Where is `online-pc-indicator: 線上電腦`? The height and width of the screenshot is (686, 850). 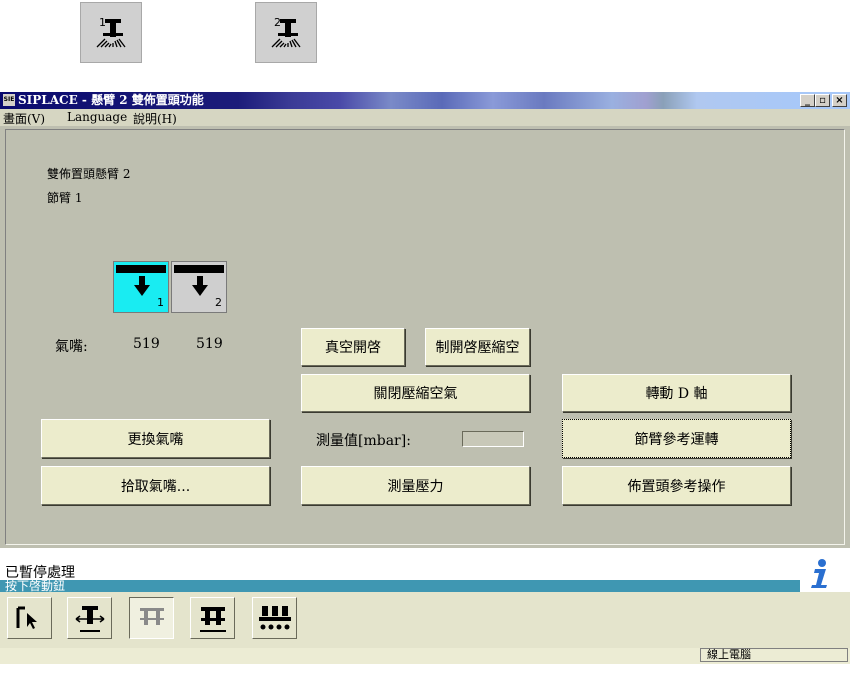
online-pc-indicator: 線上電腦 is located at coordinates (774, 655).